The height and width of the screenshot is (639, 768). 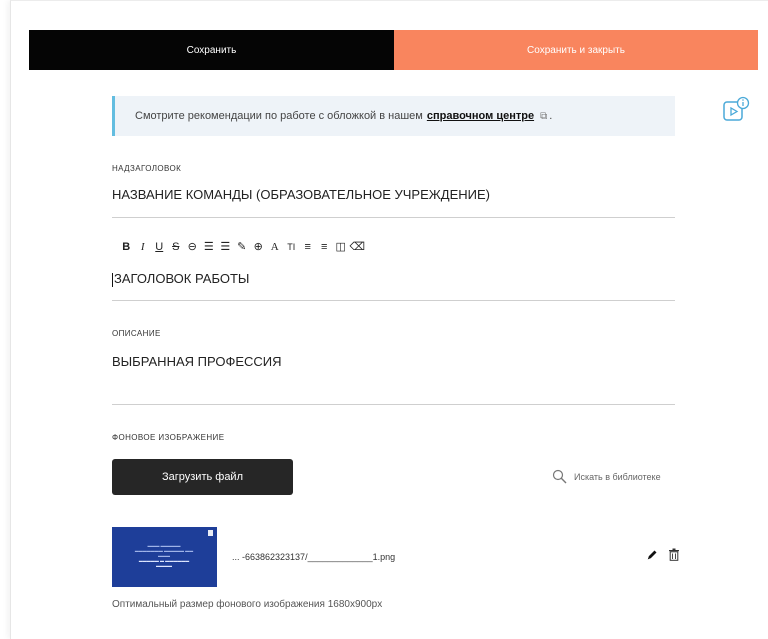 What do you see at coordinates (126, 247) in the screenshot?
I see `bold-icon: B` at bounding box center [126, 247].